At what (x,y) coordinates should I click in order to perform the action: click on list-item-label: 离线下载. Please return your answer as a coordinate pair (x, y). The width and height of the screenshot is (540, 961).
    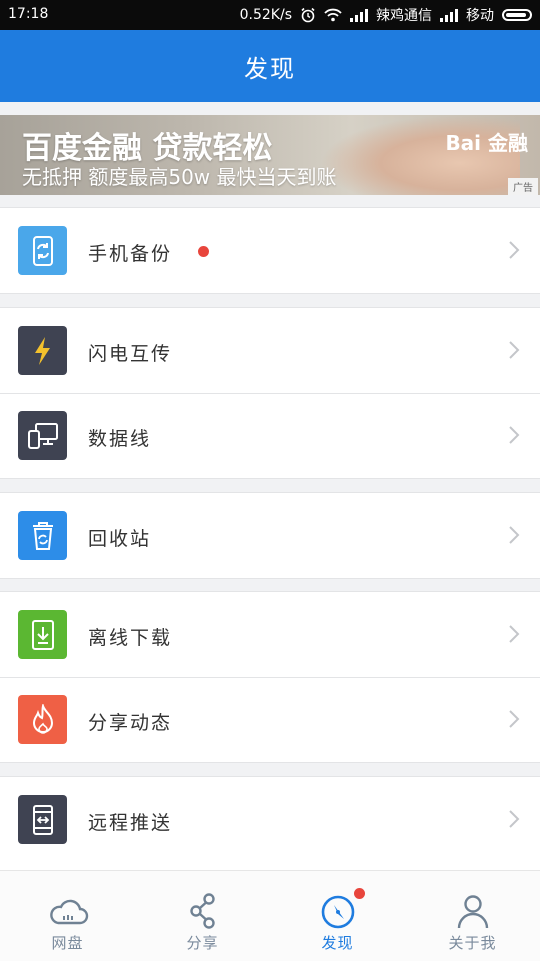
    Looking at the image, I should click on (130, 638).